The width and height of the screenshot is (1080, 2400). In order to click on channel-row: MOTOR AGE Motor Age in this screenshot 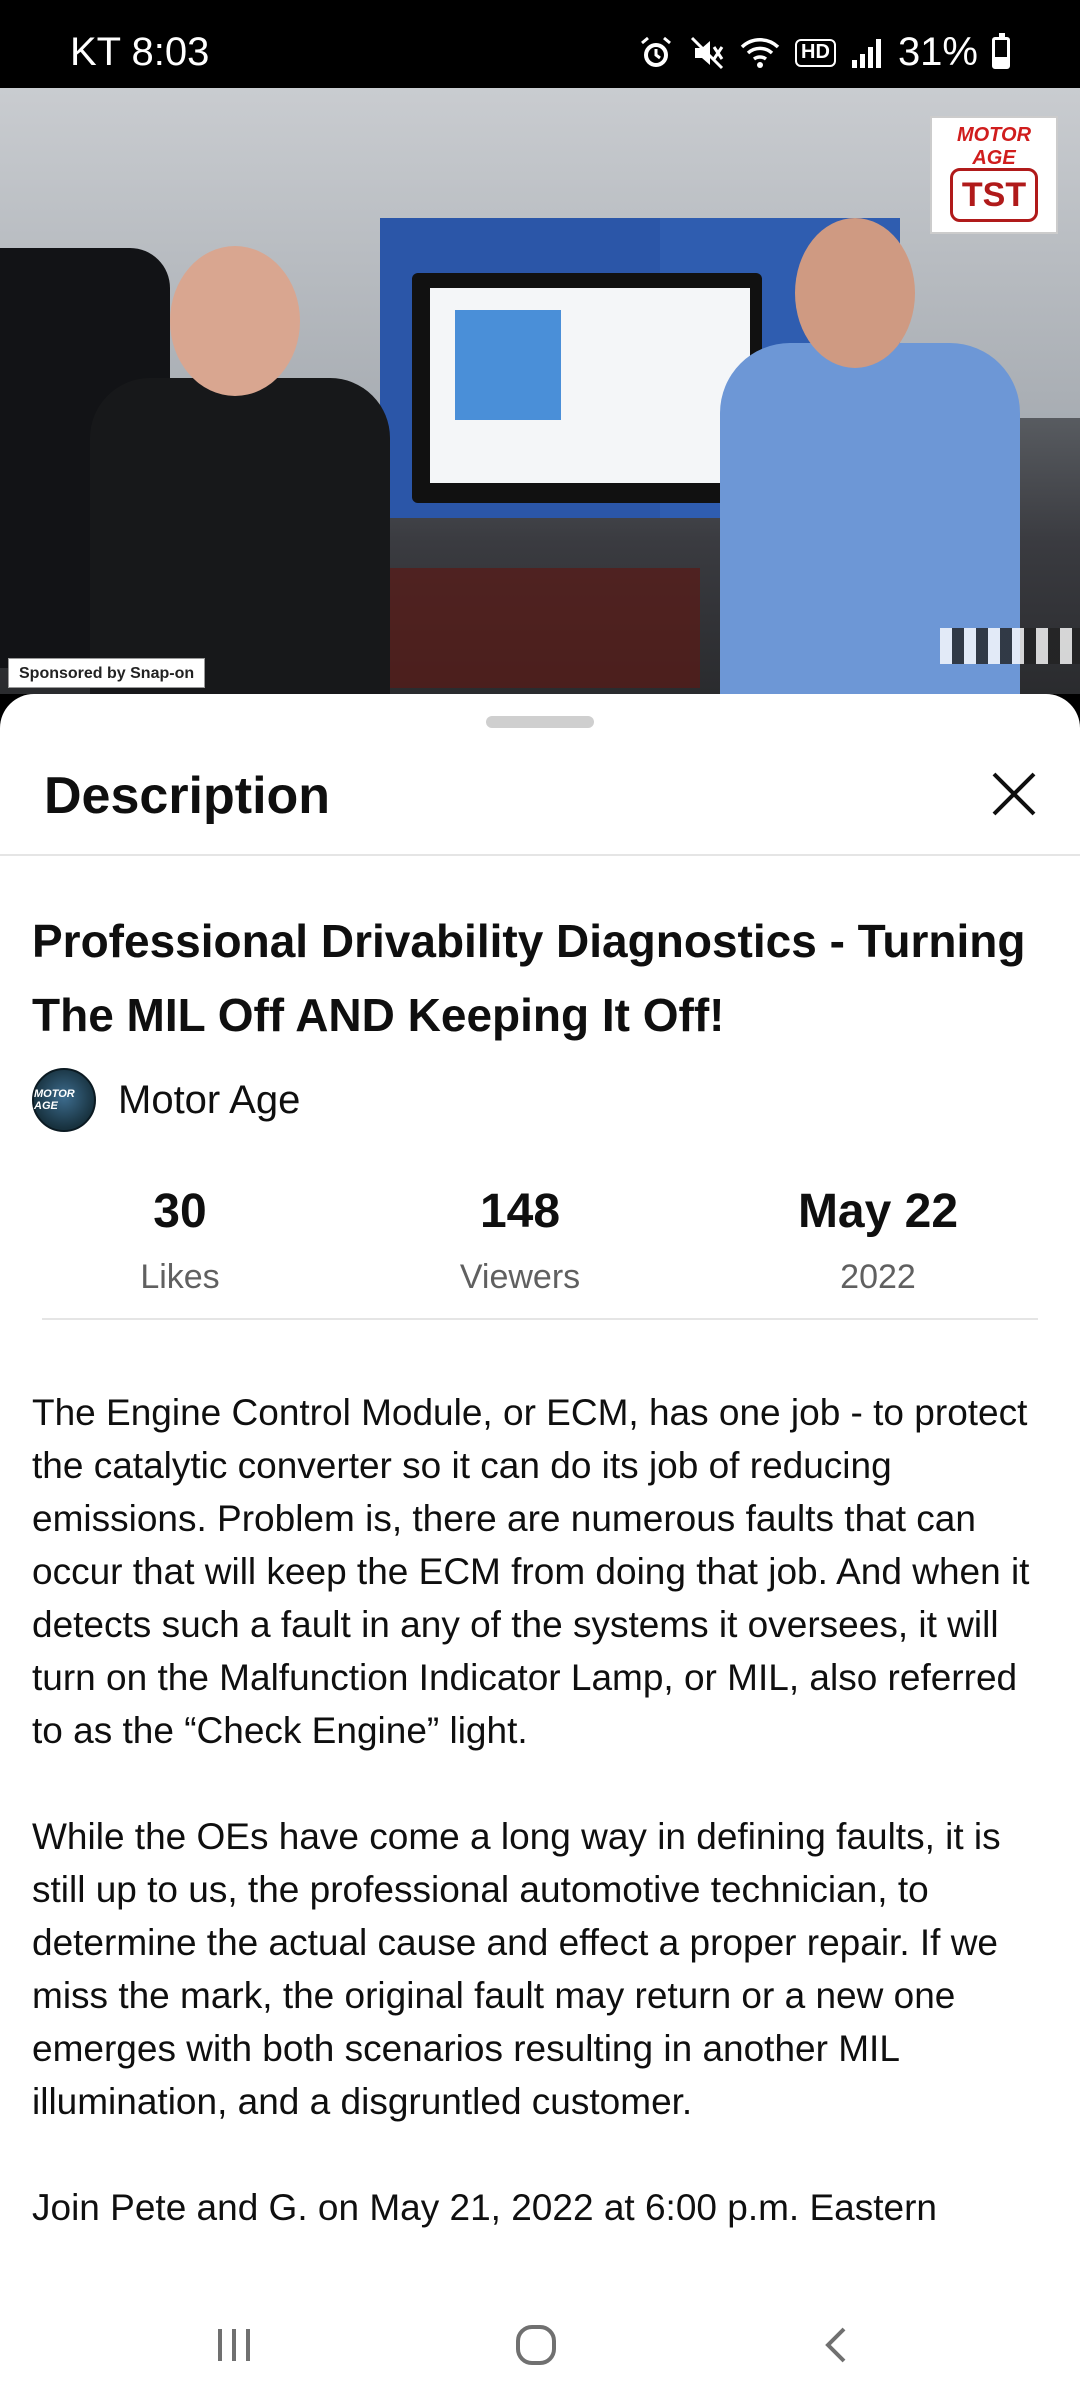, I will do `click(166, 1100)`.